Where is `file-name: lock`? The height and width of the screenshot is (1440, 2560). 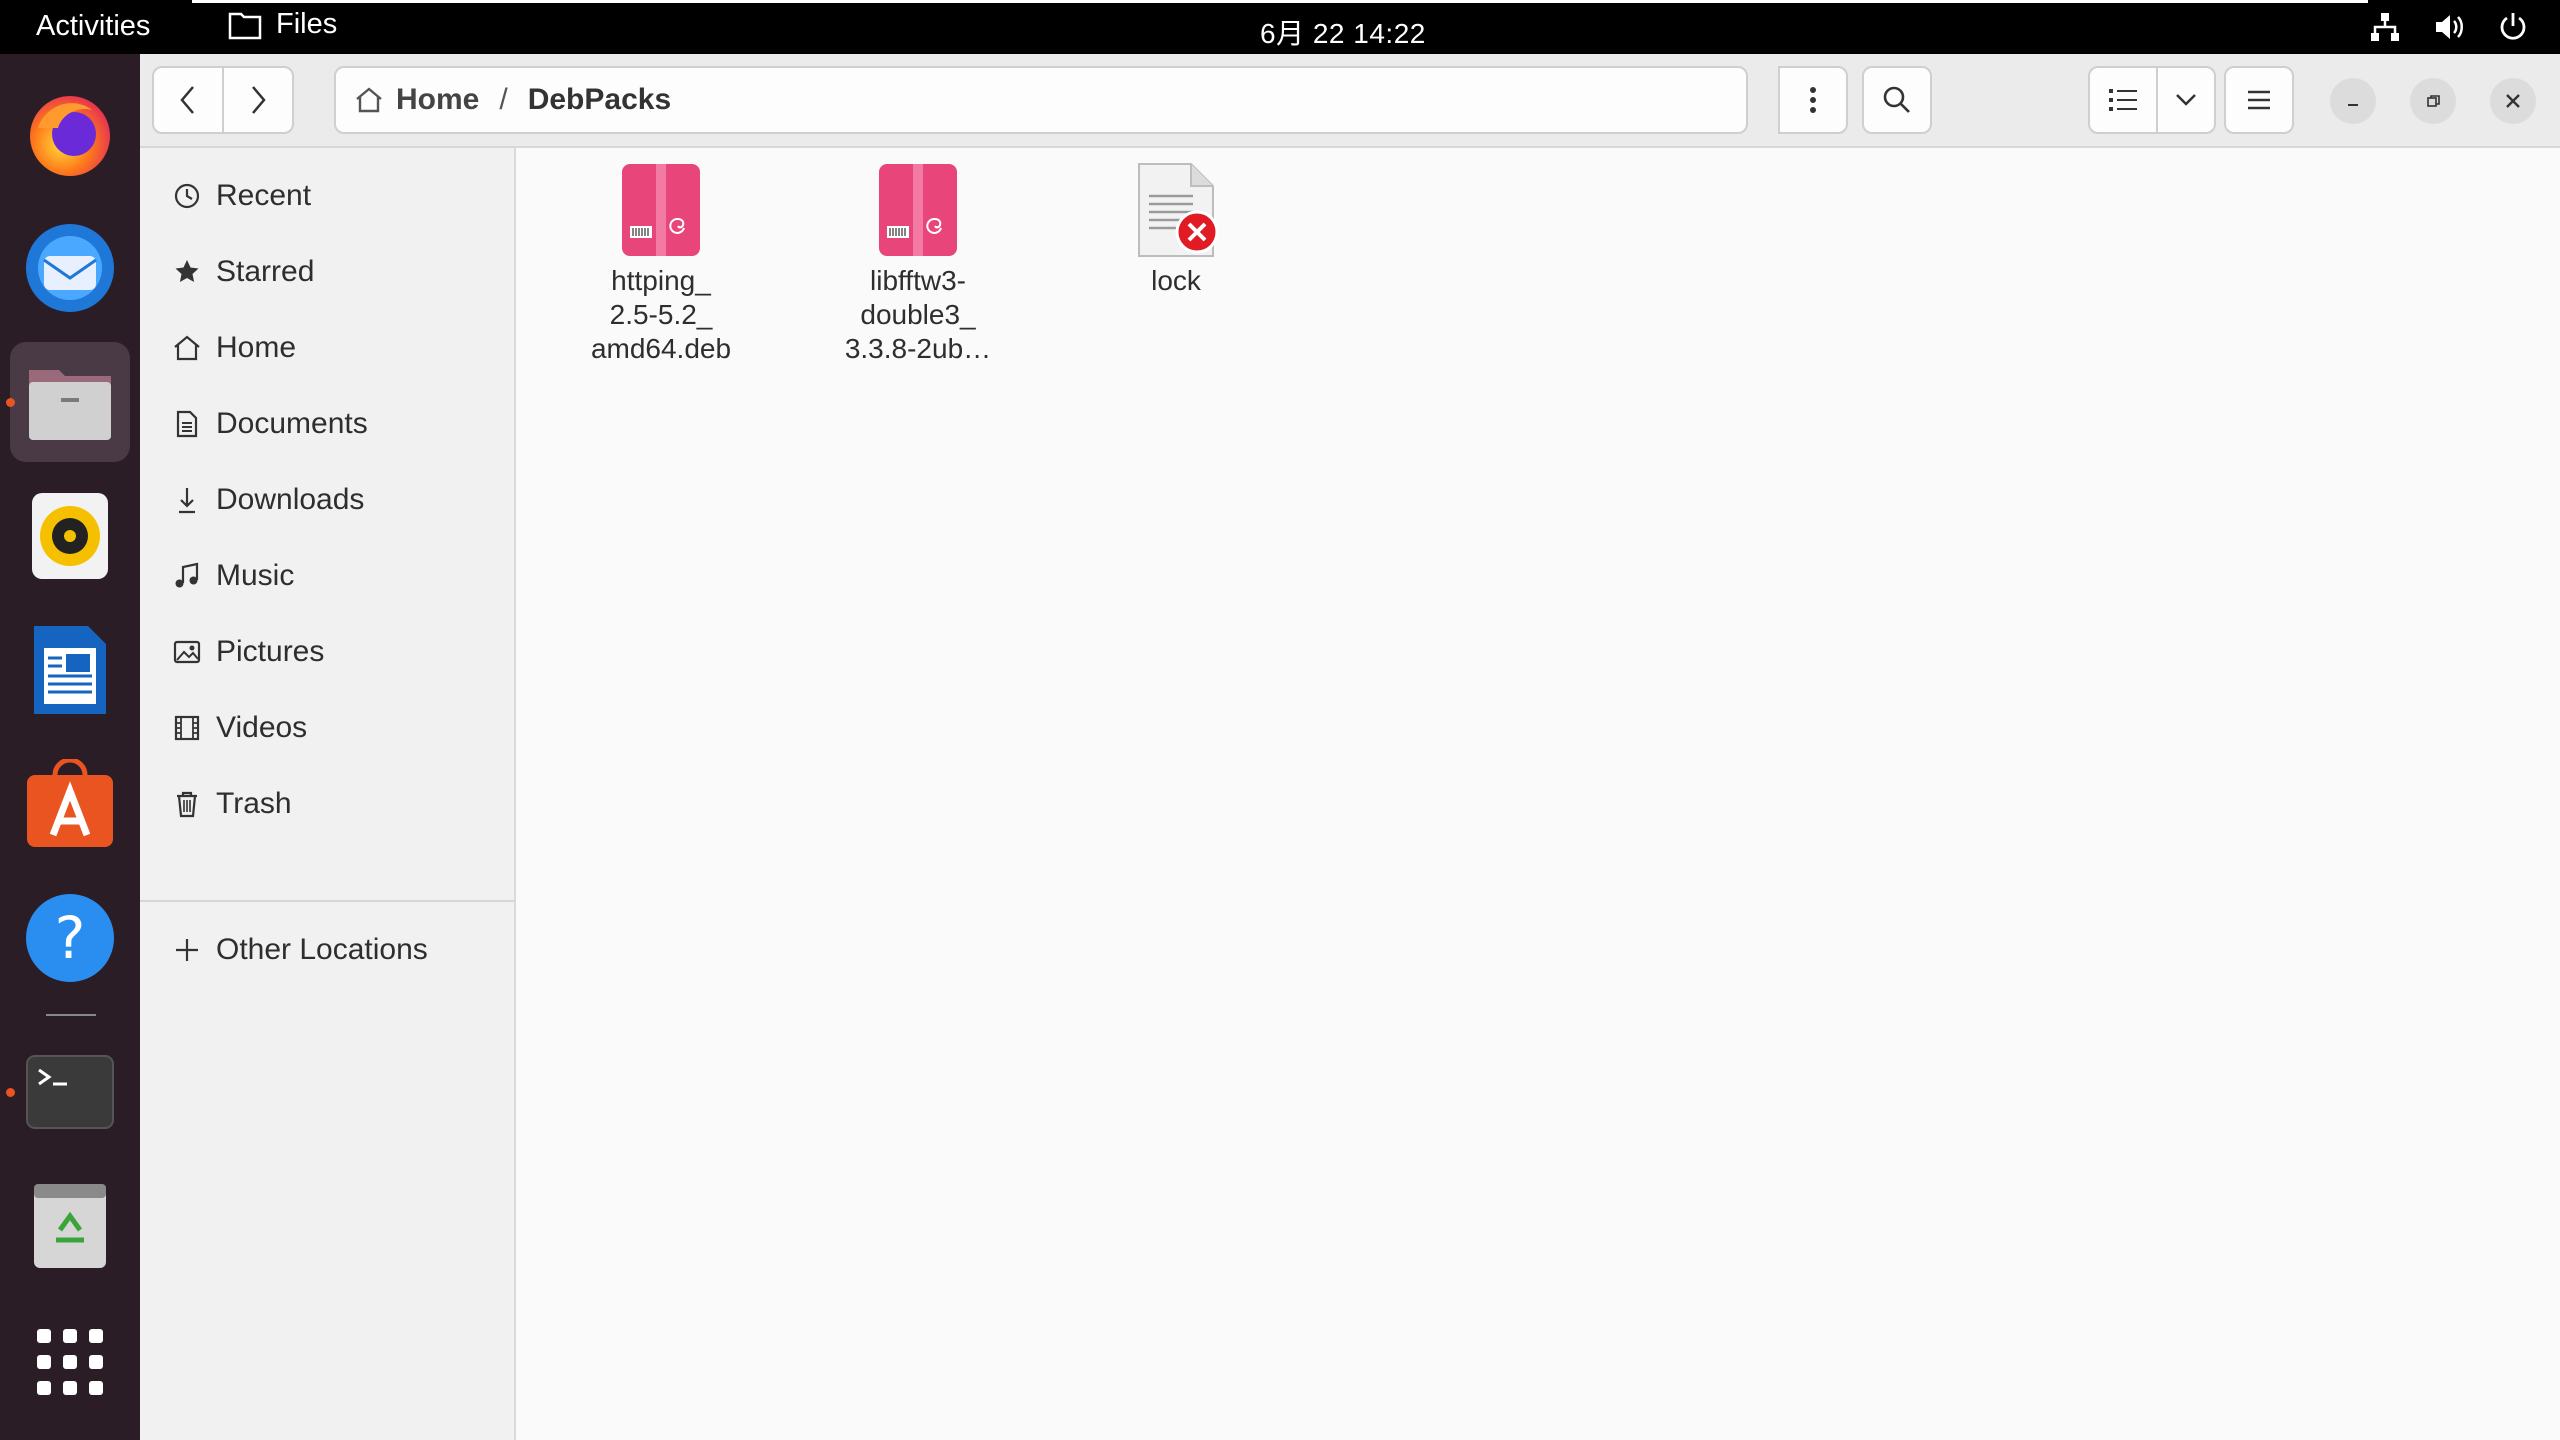
file-name: lock is located at coordinates (1176, 280).